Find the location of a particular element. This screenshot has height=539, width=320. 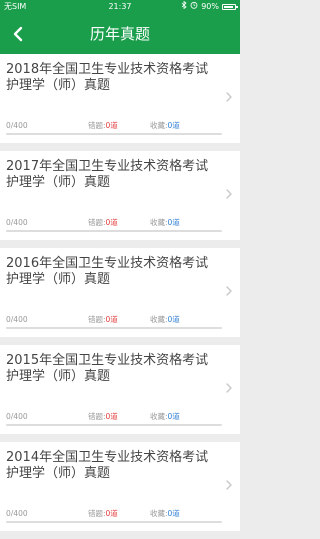

exam-title: 2014年全国卫生专业技术资格考试 护理学（师）真题 is located at coordinates (107, 465).